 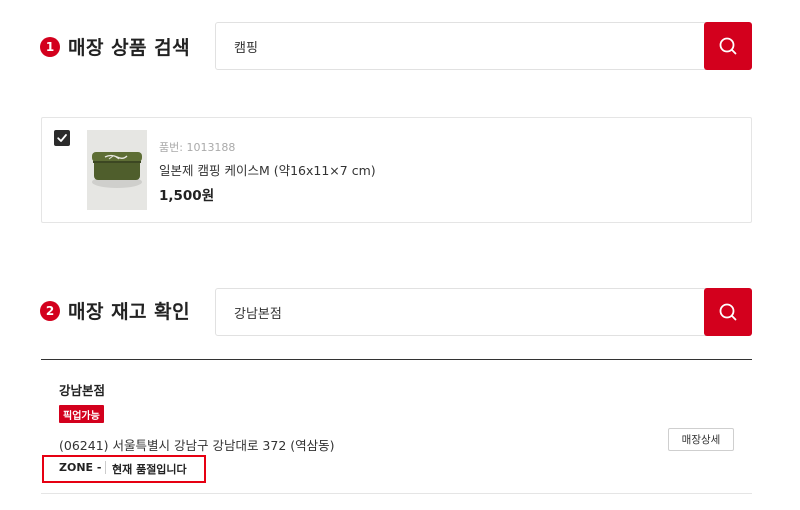 I want to click on store-search-input, so click(x=483, y=312).